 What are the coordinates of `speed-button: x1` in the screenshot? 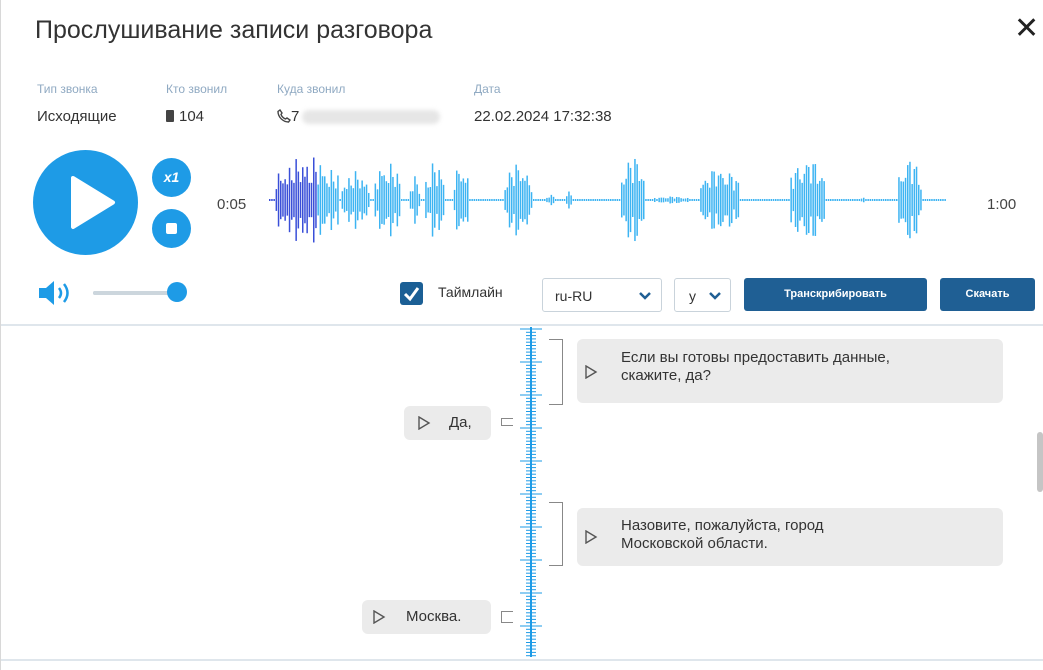 It's located at (171, 177).